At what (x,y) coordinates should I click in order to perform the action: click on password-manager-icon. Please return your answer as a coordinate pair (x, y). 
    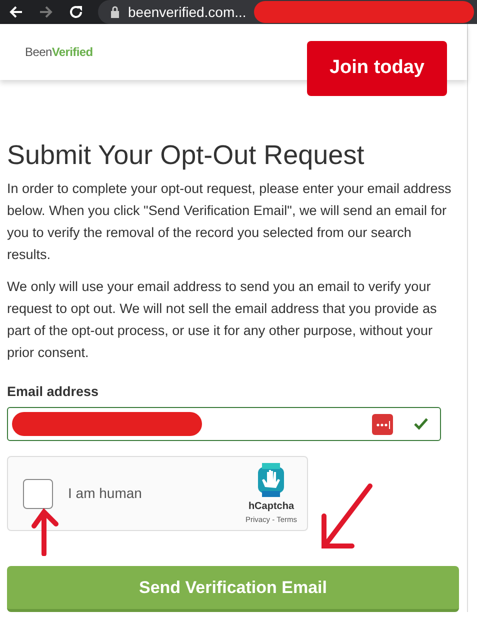
    Looking at the image, I should click on (382, 424).